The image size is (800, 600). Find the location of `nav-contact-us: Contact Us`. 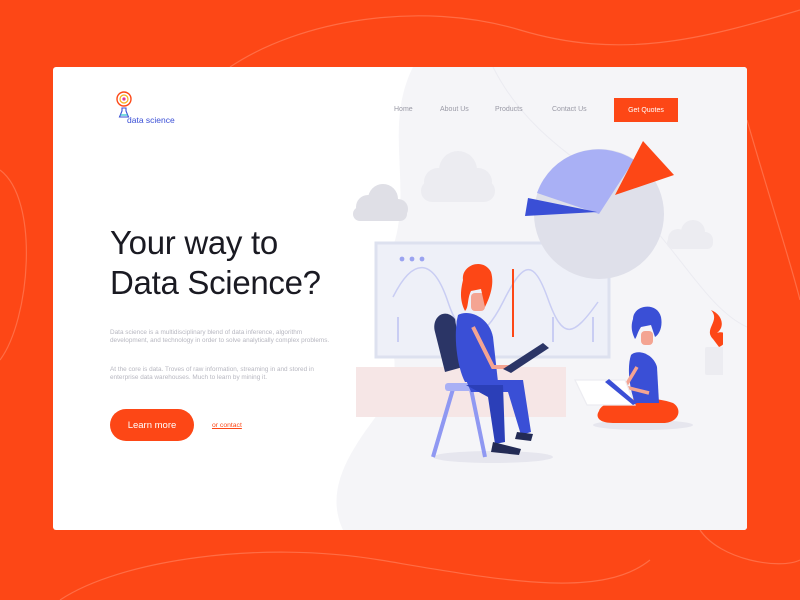

nav-contact-us: Contact Us is located at coordinates (569, 109).